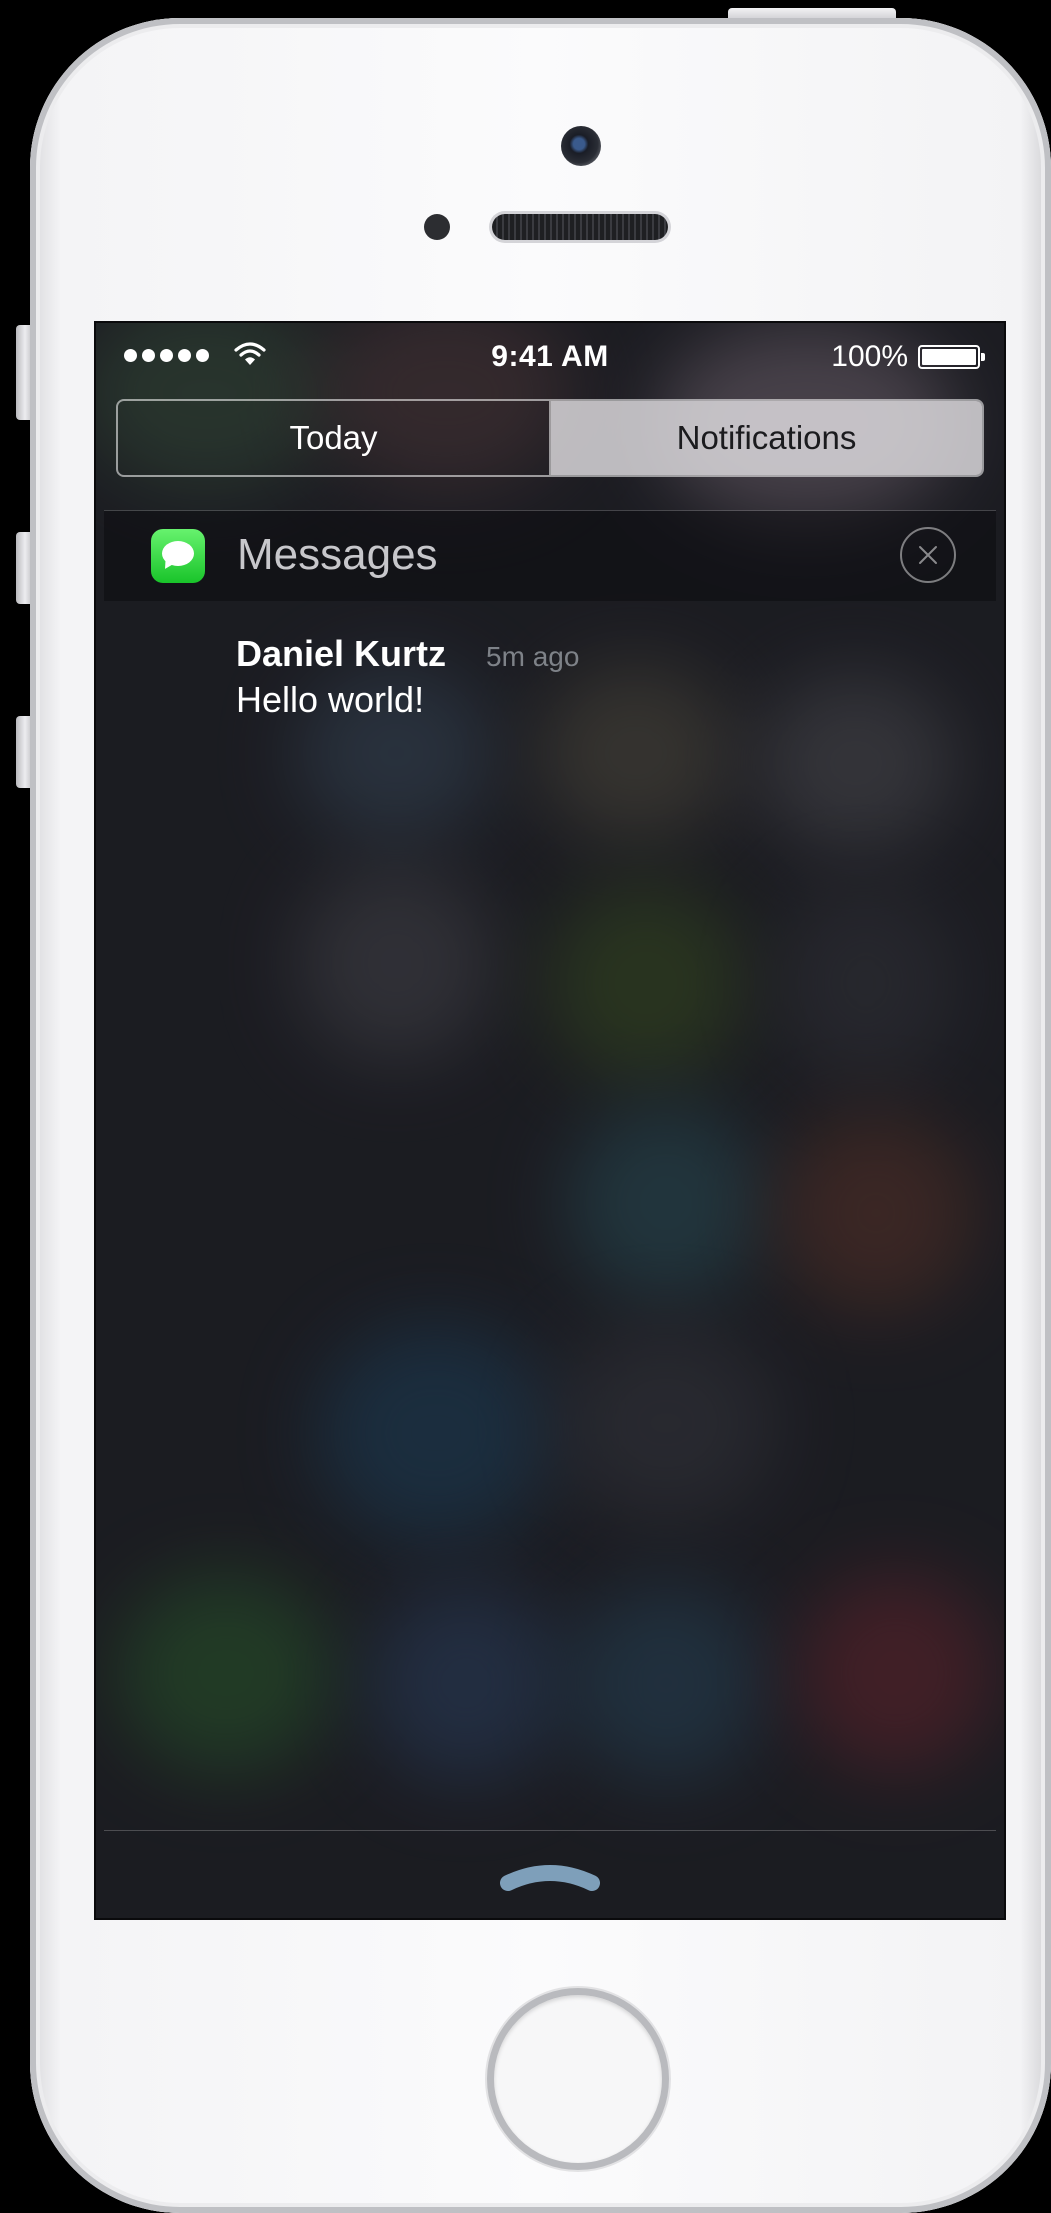  Describe the element at coordinates (869, 356) in the screenshot. I see `battery-percent: 100%` at that location.